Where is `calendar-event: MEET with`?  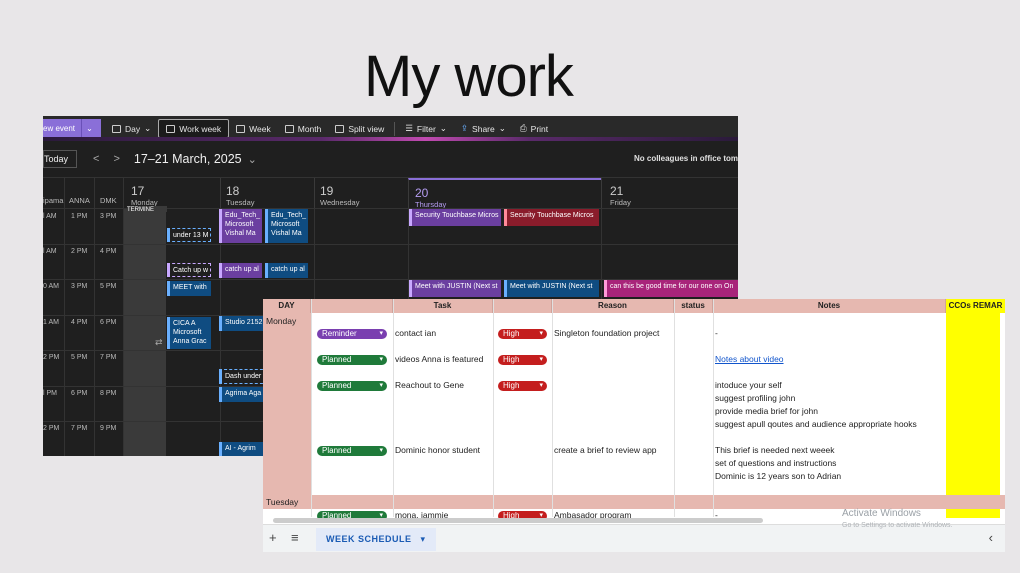
calendar-event: MEET with is located at coordinates (189, 288).